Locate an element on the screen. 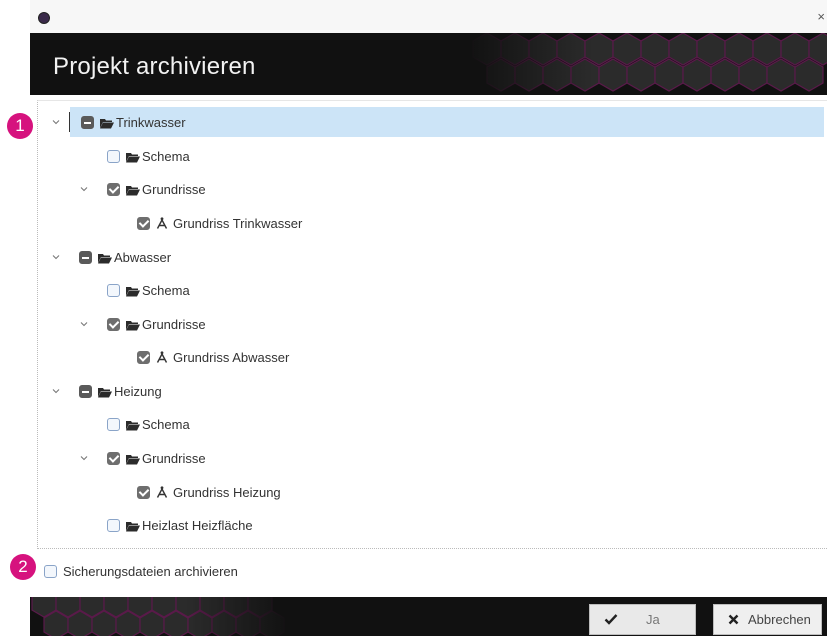  title-bar: × is located at coordinates (428, 16).